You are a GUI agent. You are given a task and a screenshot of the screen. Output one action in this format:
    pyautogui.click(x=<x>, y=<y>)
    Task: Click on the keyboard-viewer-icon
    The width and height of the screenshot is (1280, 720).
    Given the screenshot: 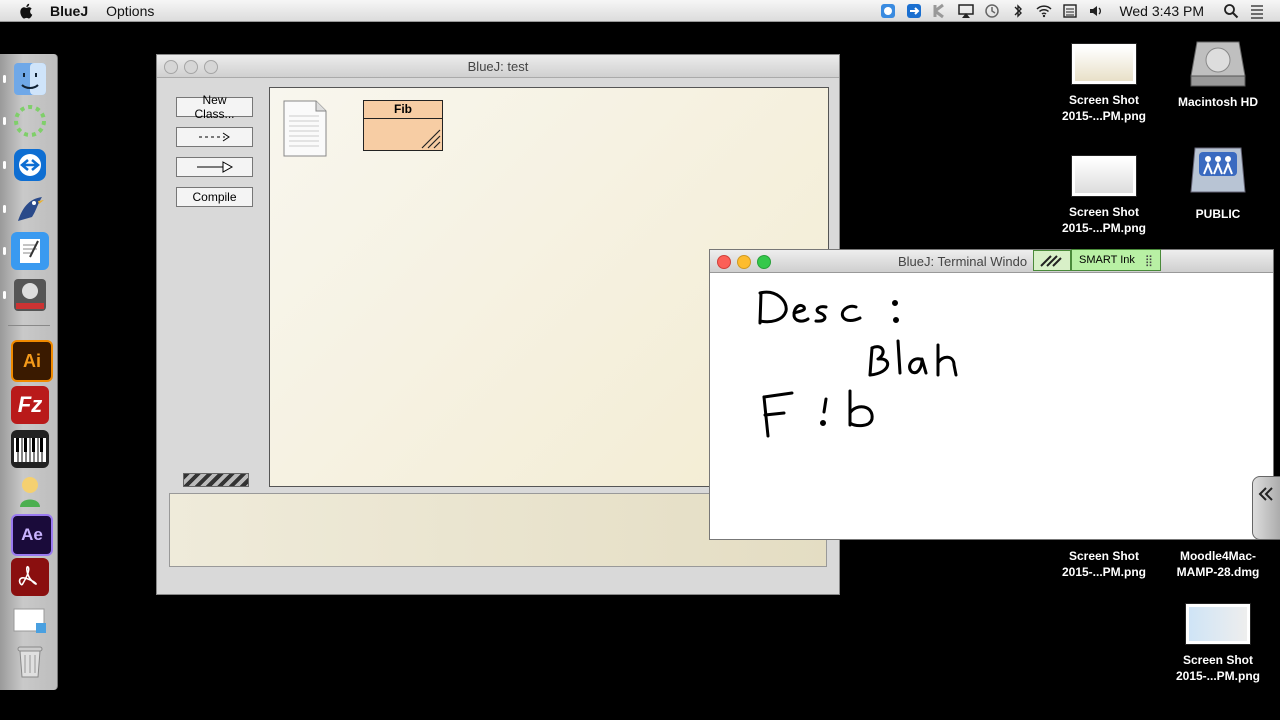 What is the action you would take?
    pyautogui.click(x=1070, y=11)
    